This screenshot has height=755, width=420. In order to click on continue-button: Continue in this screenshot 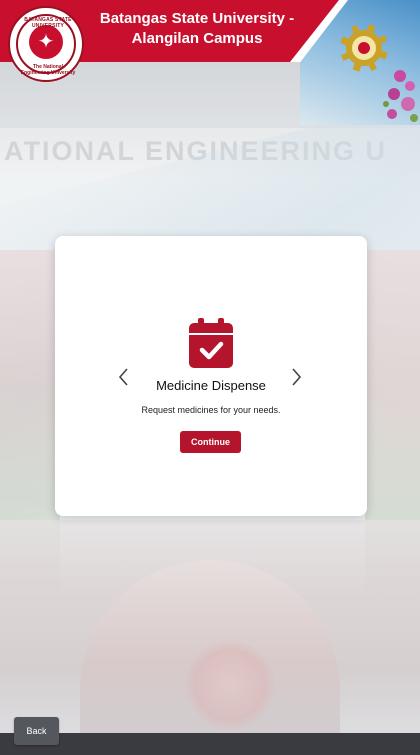, I will do `click(210, 442)`.